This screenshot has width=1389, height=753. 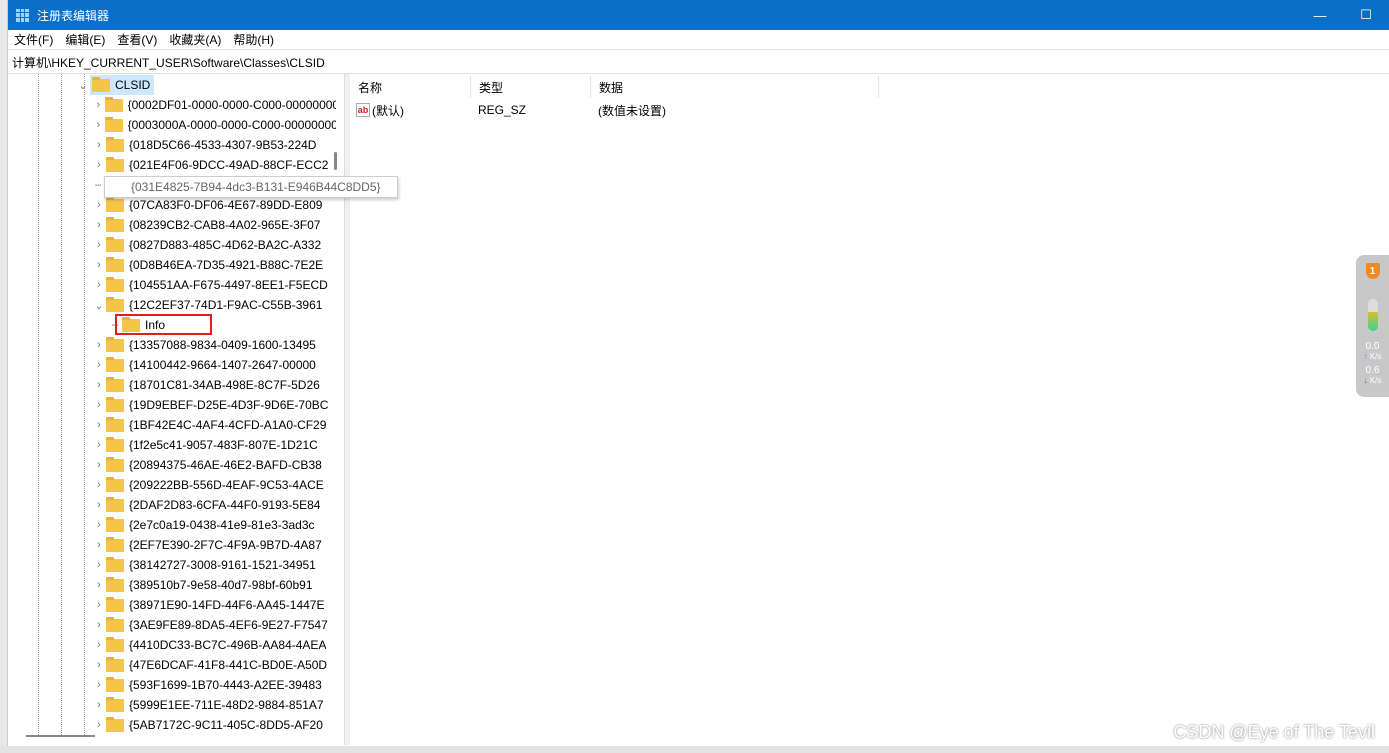 I want to click on column-header-data: 数据, so click(x=735, y=87).